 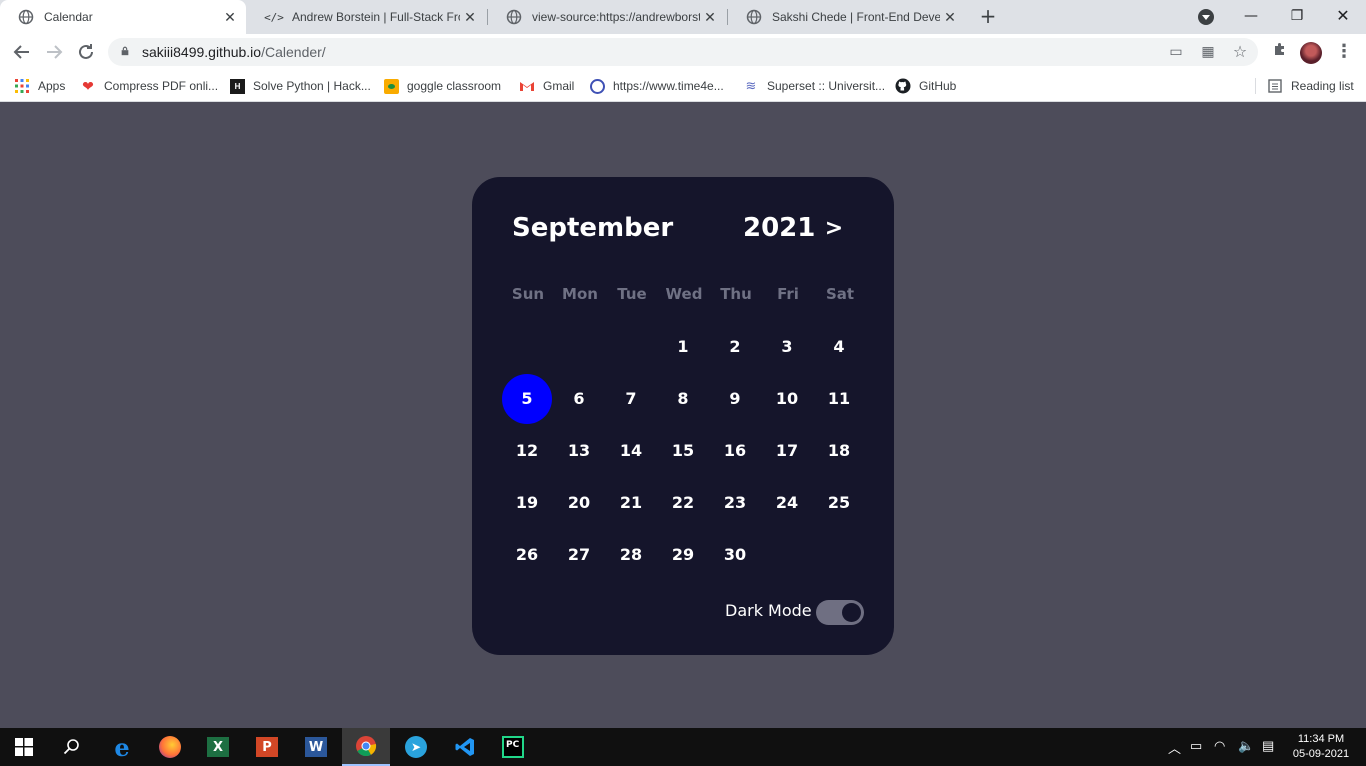 What do you see at coordinates (683, 555) in the screenshot?
I see `day-cell: 29` at bounding box center [683, 555].